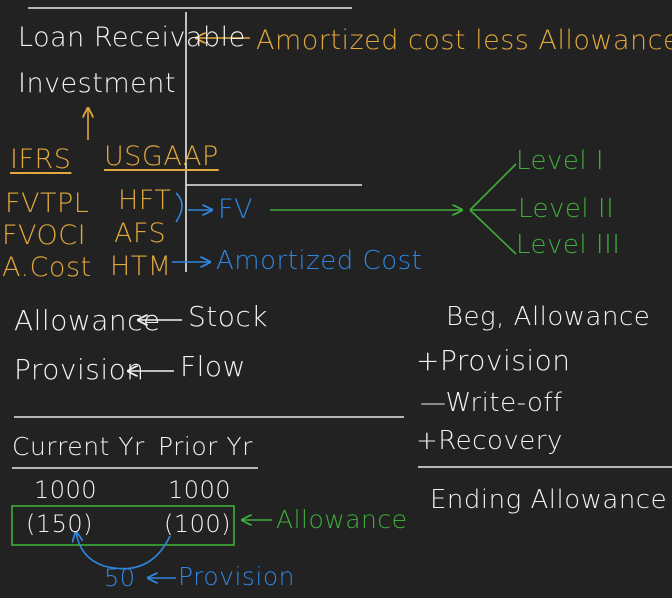  Describe the element at coordinates (319, 261) in the screenshot. I see `amortized-cost-label: Amortized Cost` at that location.